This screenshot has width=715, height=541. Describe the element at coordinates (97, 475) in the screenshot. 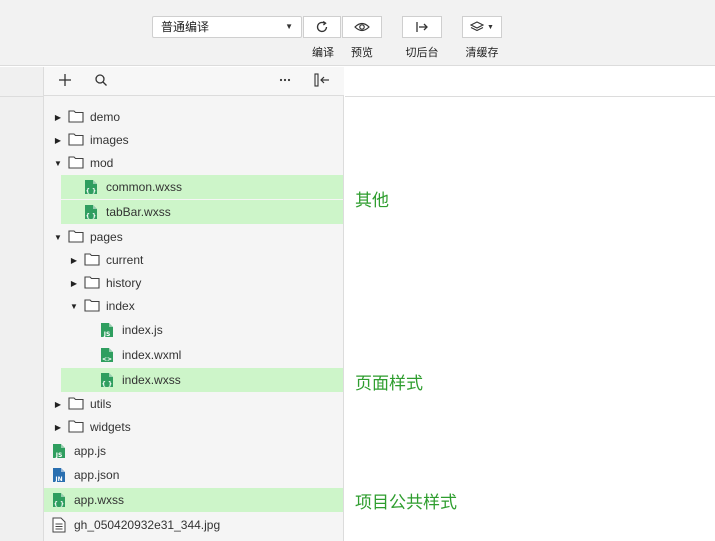

I see `tree-item-label: app.json` at that location.